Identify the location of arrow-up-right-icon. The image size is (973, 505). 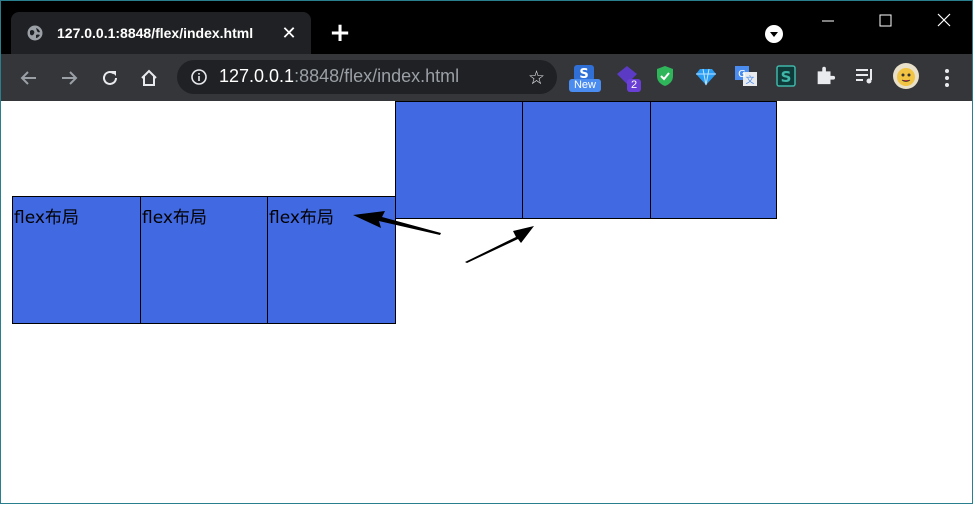
(499, 244).